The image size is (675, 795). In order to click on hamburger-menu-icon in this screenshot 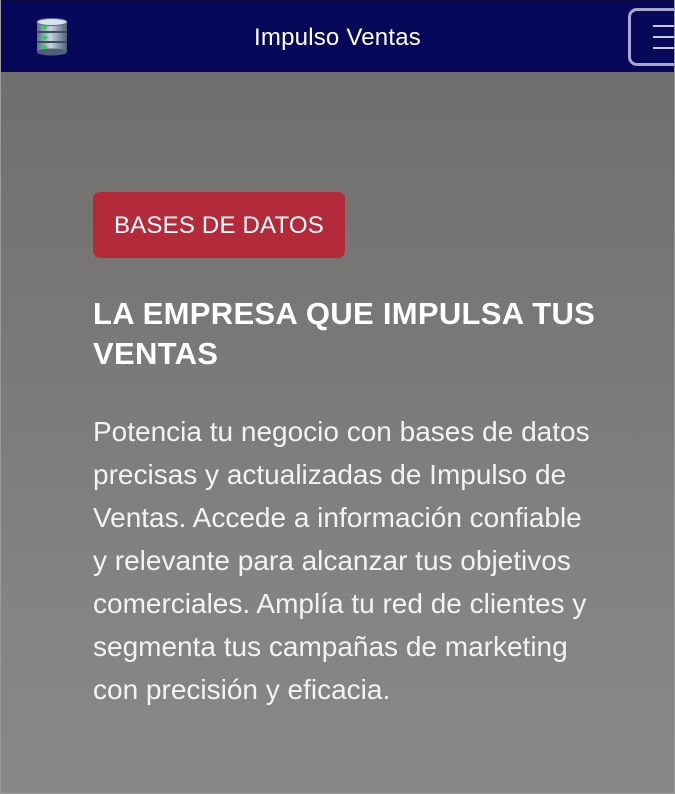, I will do `click(663, 26)`.